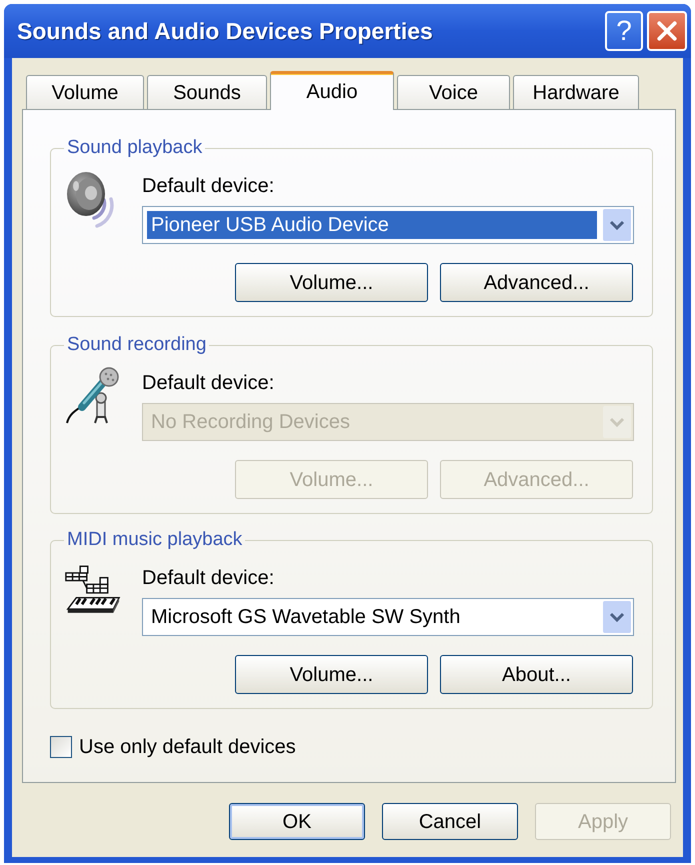  Describe the element at coordinates (135, 148) in the screenshot. I see `group-title: Sound playback` at that location.